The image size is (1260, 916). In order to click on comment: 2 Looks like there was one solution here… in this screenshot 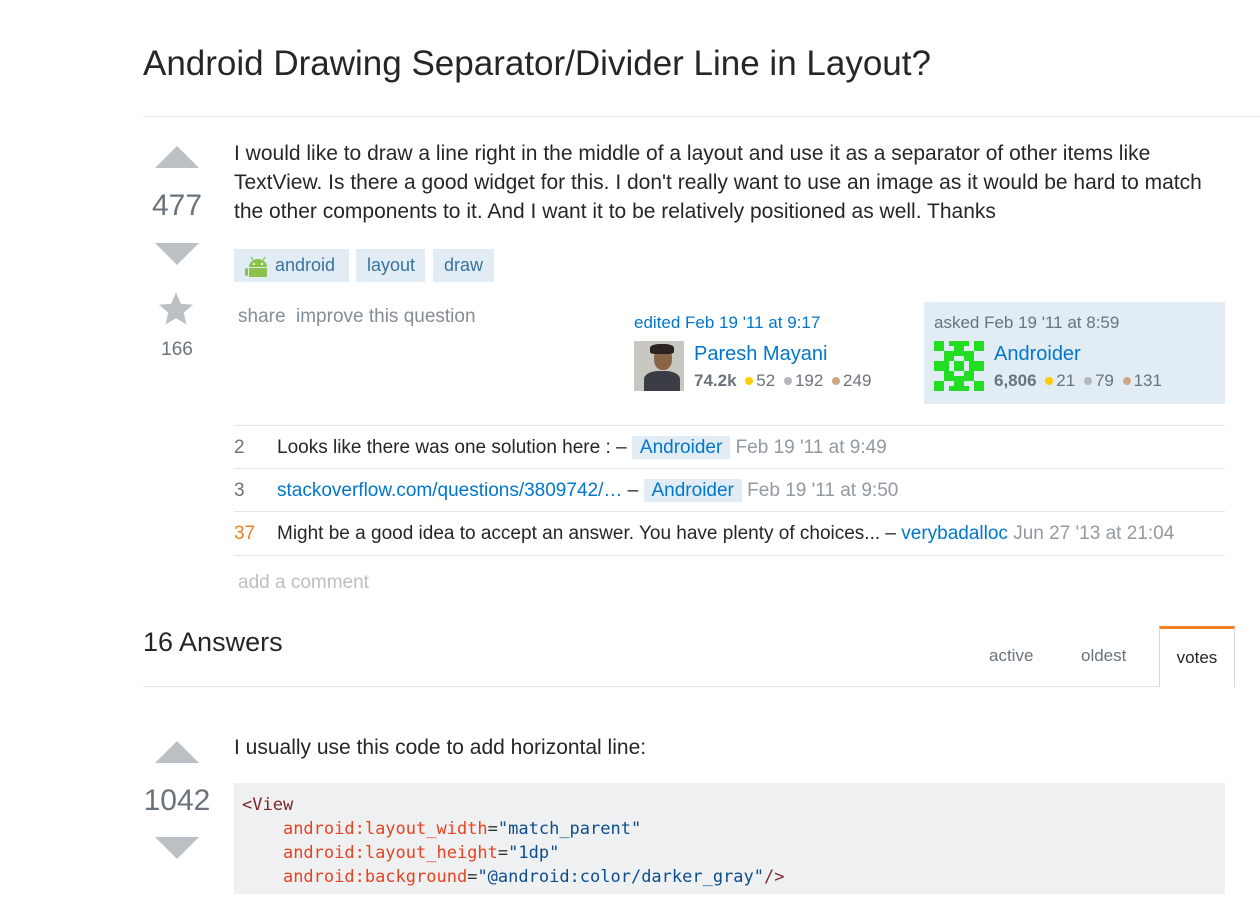, I will do `click(729, 447)`.